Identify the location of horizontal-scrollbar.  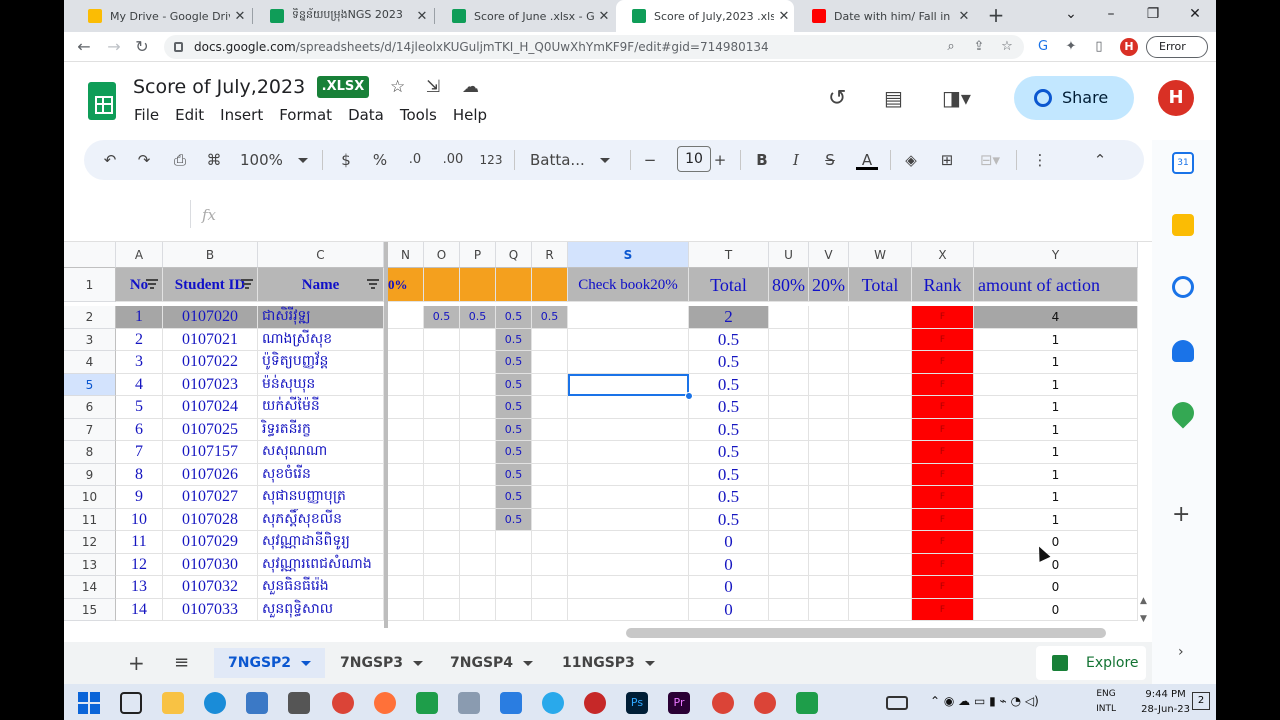
(866, 633).